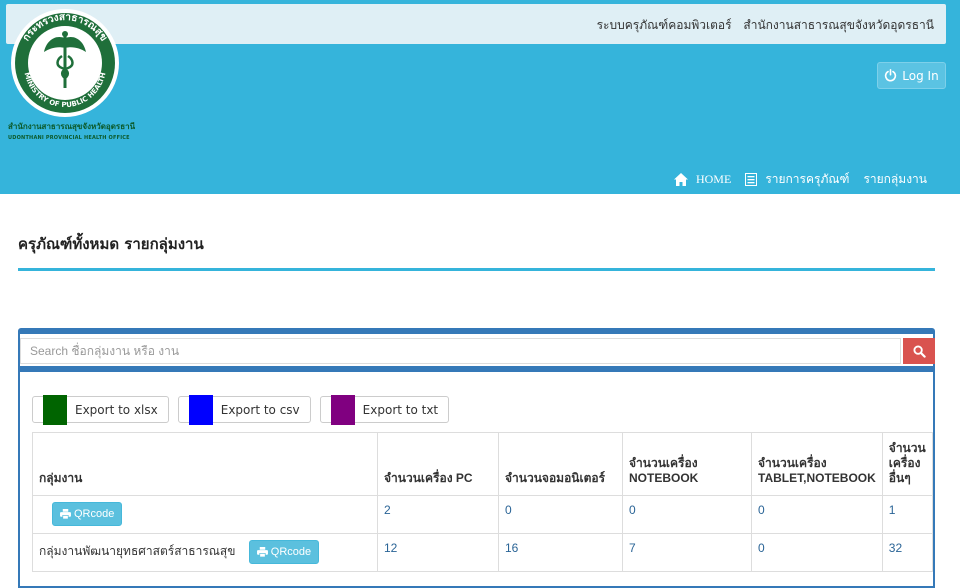 The image size is (960, 588). Describe the element at coordinates (69, 138) in the screenshot. I see `logo-caption-eng: UDONTHANI PROVINCIAL HEALTH OFFICE` at that location.